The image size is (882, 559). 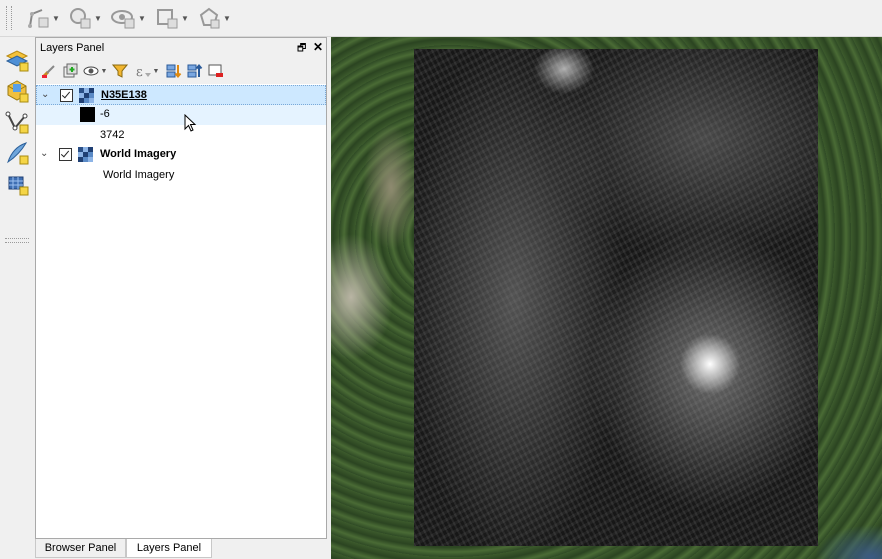 What do you see at coordinates (112, 135) in the screenshot?
I see `legend-max-label: 3742` at bounding box center [112, 135].